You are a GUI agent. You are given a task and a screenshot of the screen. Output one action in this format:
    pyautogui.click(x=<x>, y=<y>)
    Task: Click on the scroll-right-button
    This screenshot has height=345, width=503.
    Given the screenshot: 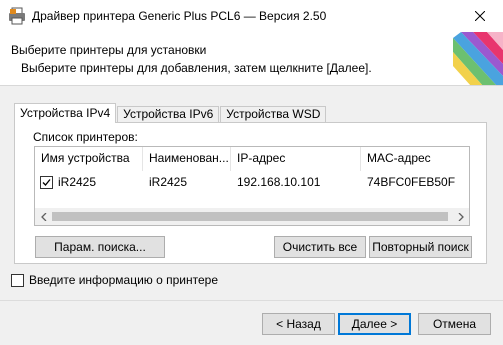 What is the action you would take?
    pyautogui.click(x=460, y=216)
    